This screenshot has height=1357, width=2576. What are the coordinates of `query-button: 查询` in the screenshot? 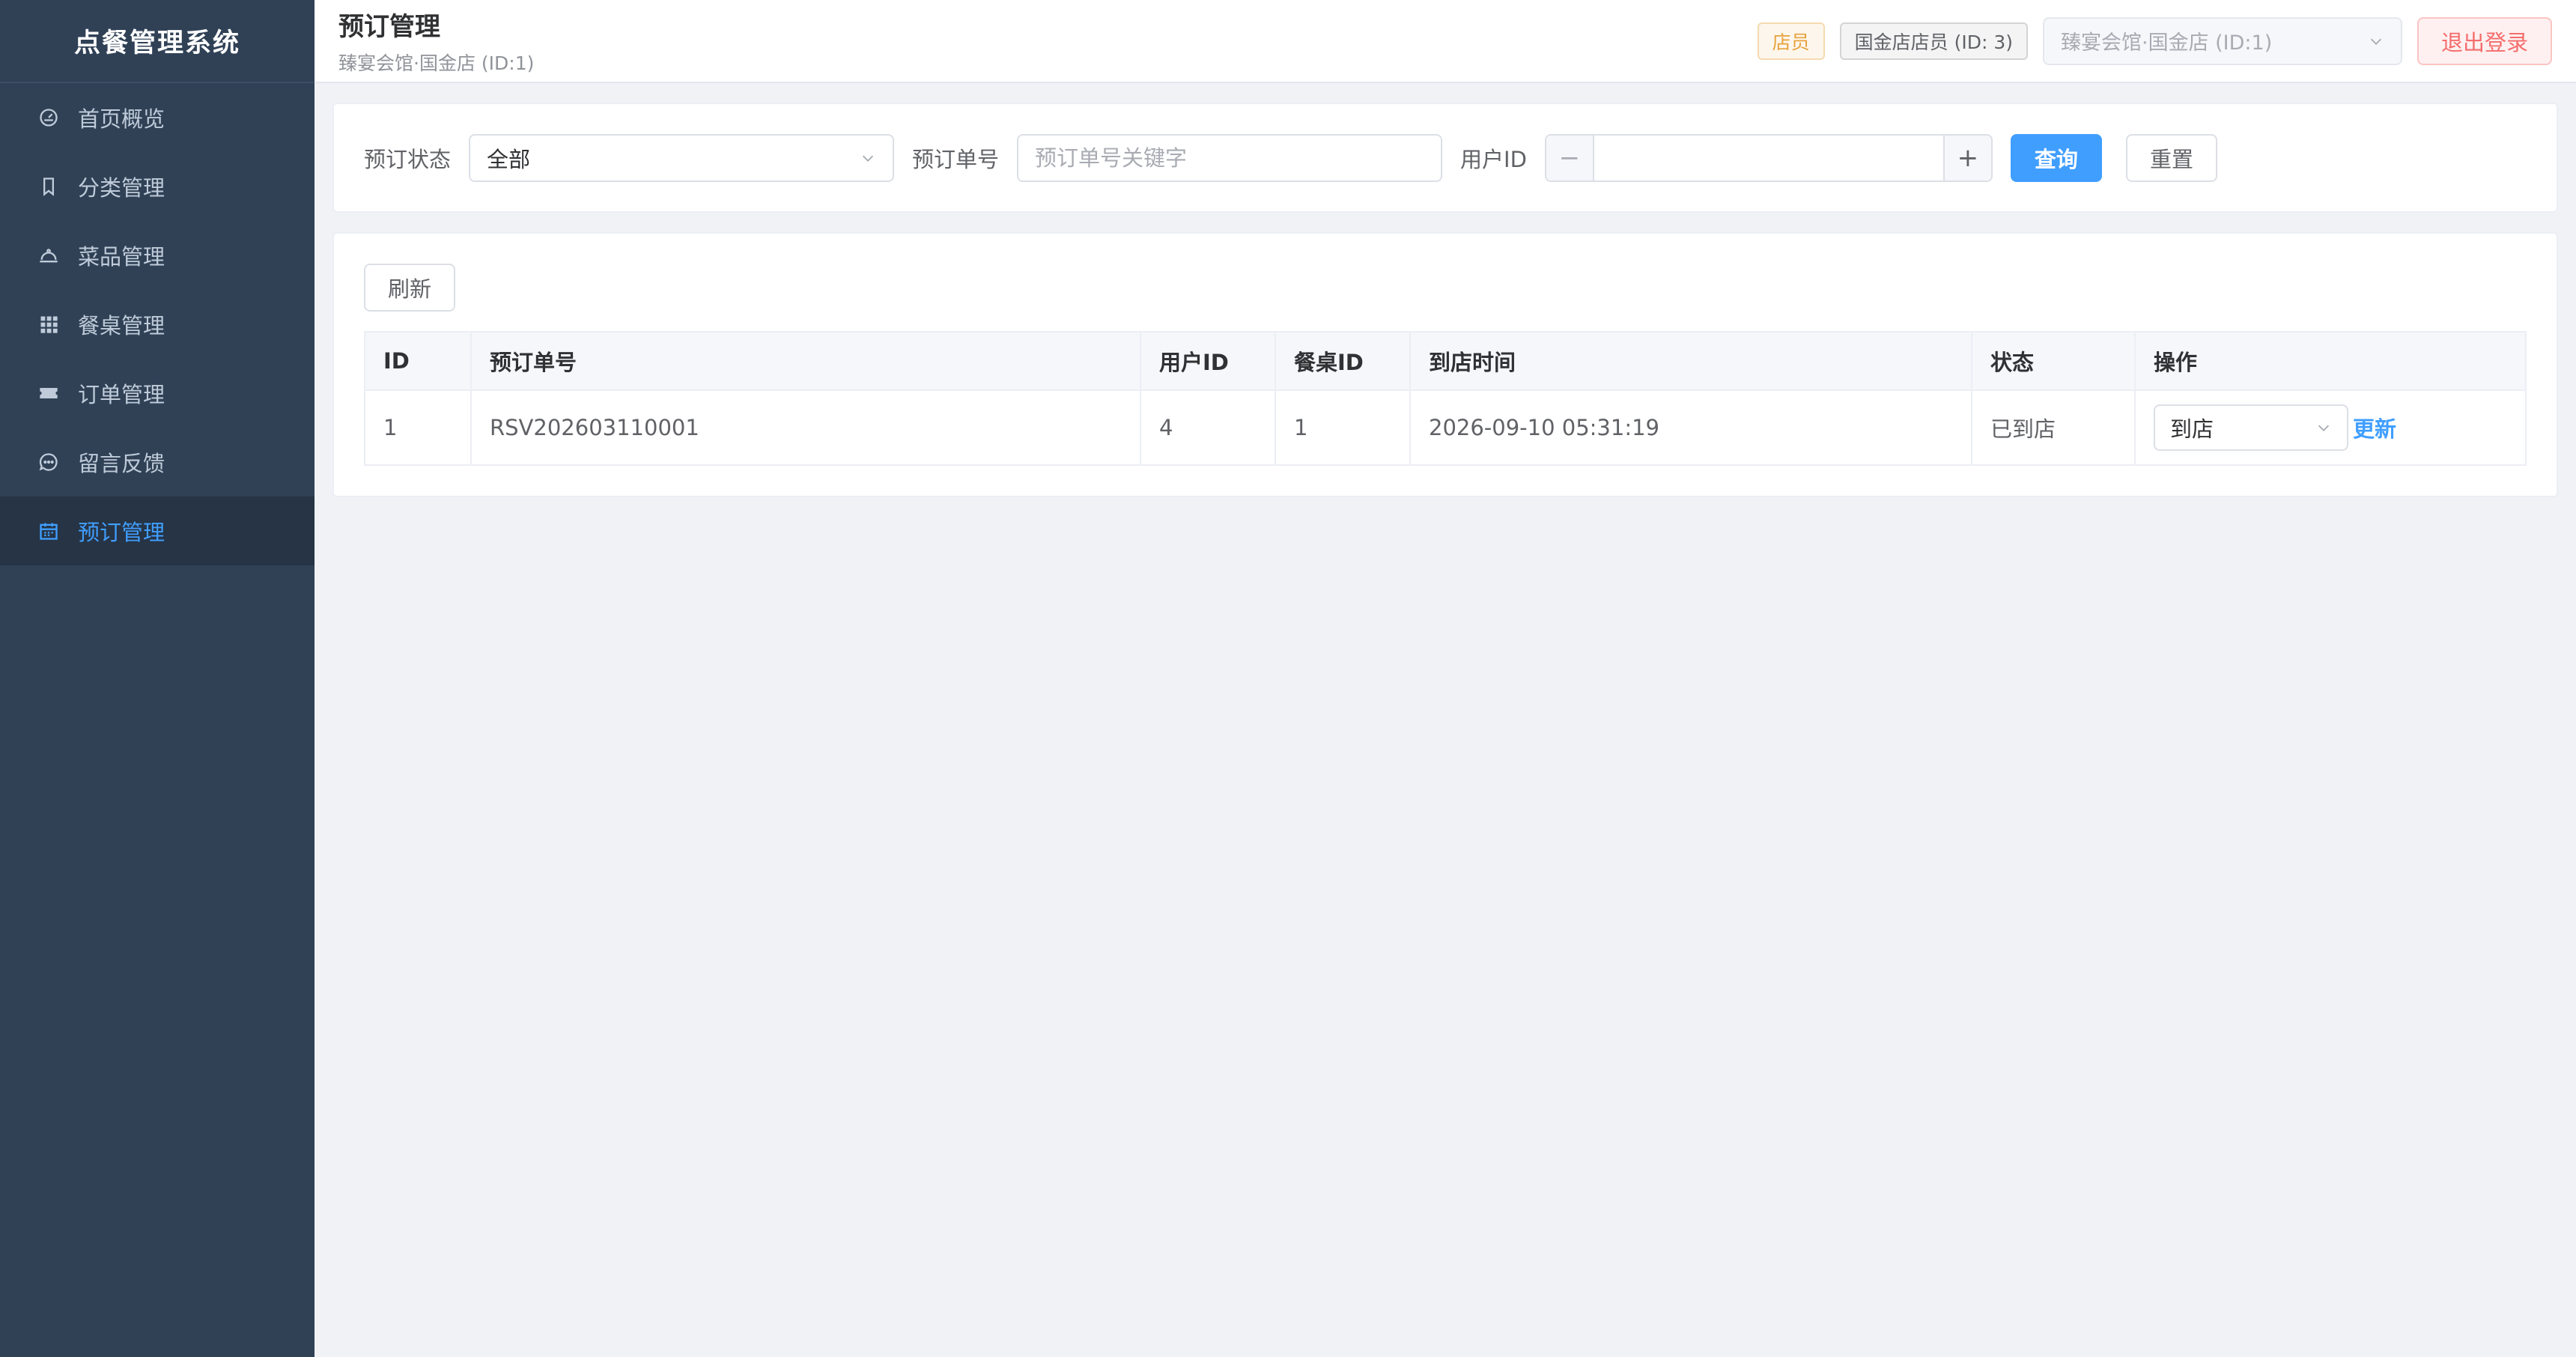 It's located at (2056, 157).